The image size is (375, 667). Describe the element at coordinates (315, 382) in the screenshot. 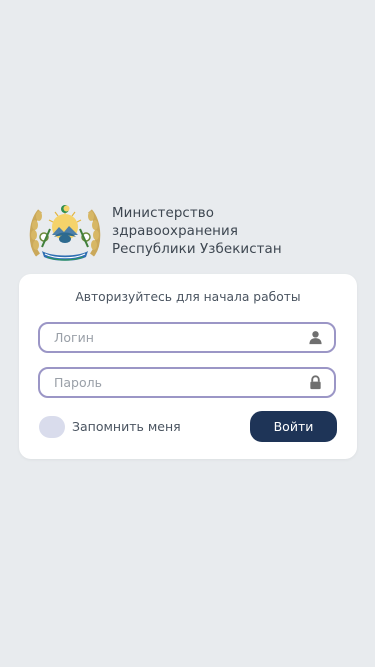

I see `lock-icon` at that location.